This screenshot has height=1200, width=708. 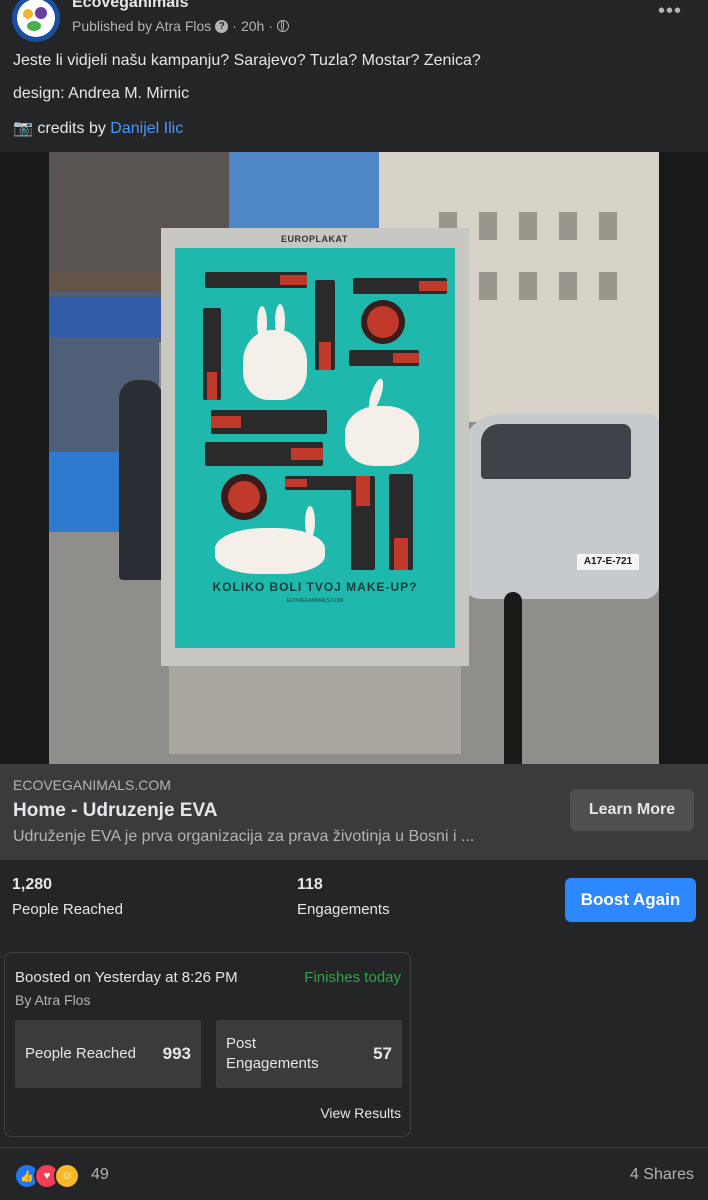 What do you see at coordinates (608, 562) in the screenshot?
I see `car-plate: A17-E-721` at bounding box center [608, 562].